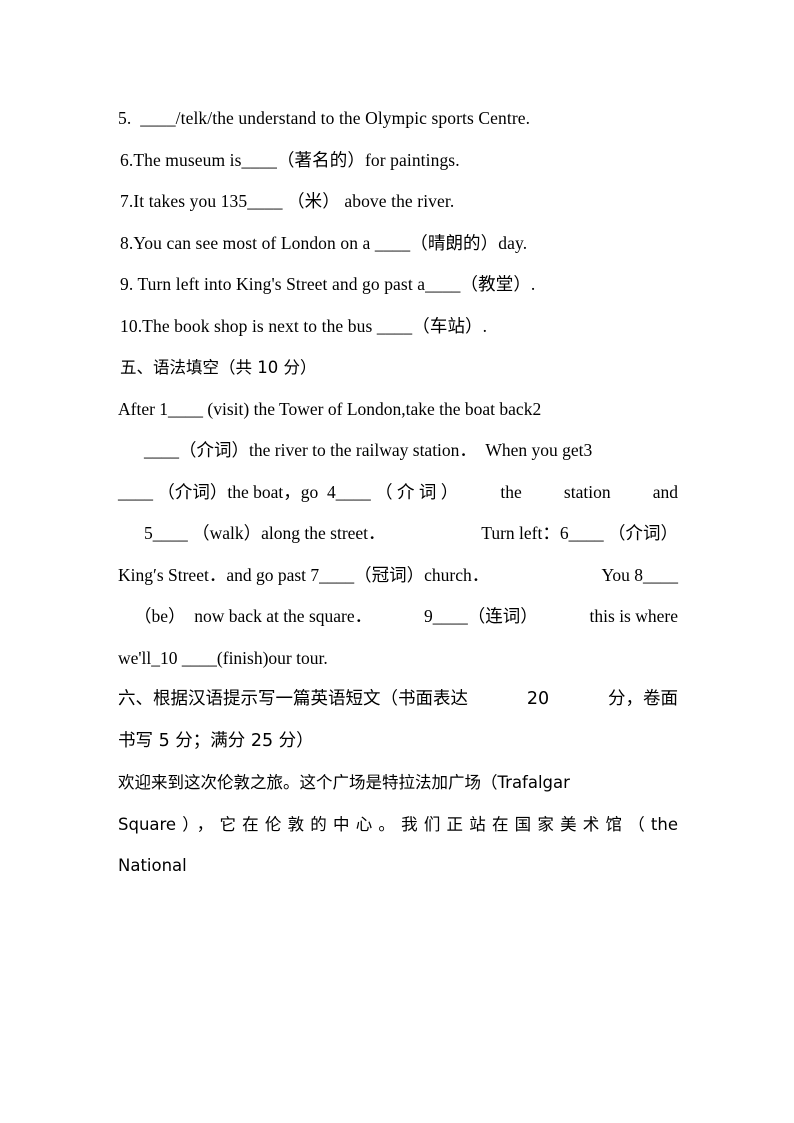 Image resolution: width=794 pixels, height=1123 pixels. What do you see at coordinates (639, 574) in the screenshot?
I see `section-five-line-5-part-2: You 8____` at bounding box center [639, 574].